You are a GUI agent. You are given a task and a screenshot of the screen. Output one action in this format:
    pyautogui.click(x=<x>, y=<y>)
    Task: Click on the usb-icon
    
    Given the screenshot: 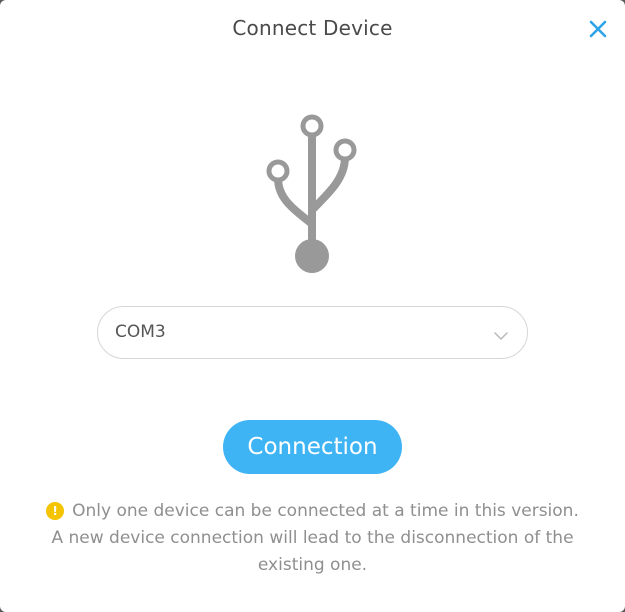 What is the action you would take?
    pyautogui.click(x=312, y=194)
    